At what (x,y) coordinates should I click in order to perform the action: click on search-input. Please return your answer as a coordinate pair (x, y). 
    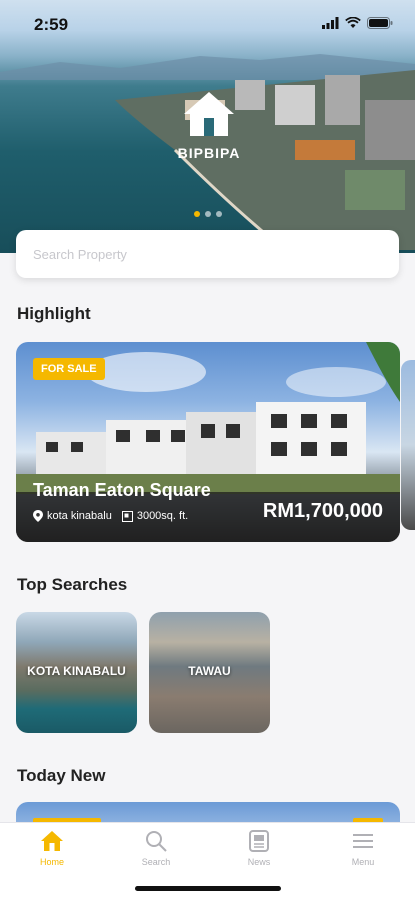
    Looking at the image, I should click on (207, 254).